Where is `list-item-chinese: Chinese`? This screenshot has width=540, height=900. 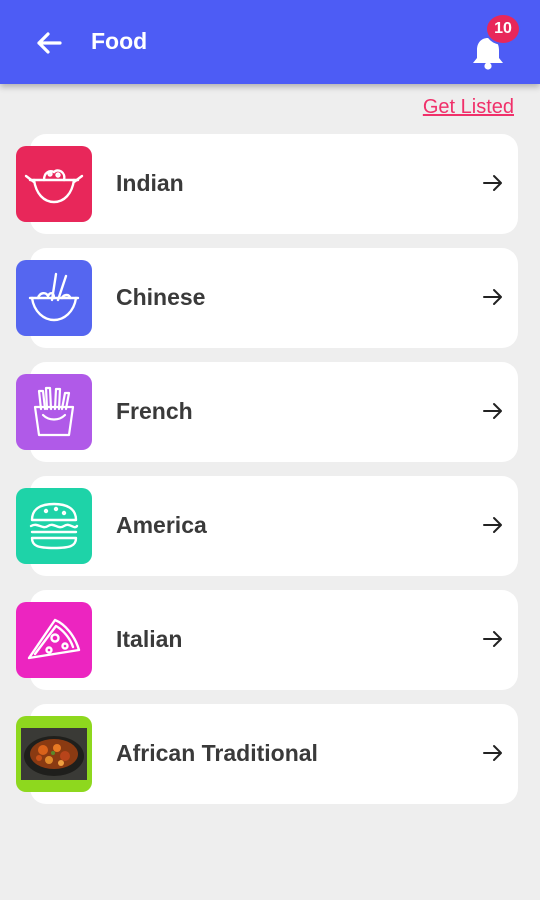 list-item-chinese: Chinese is located at coordinates (267, 298).